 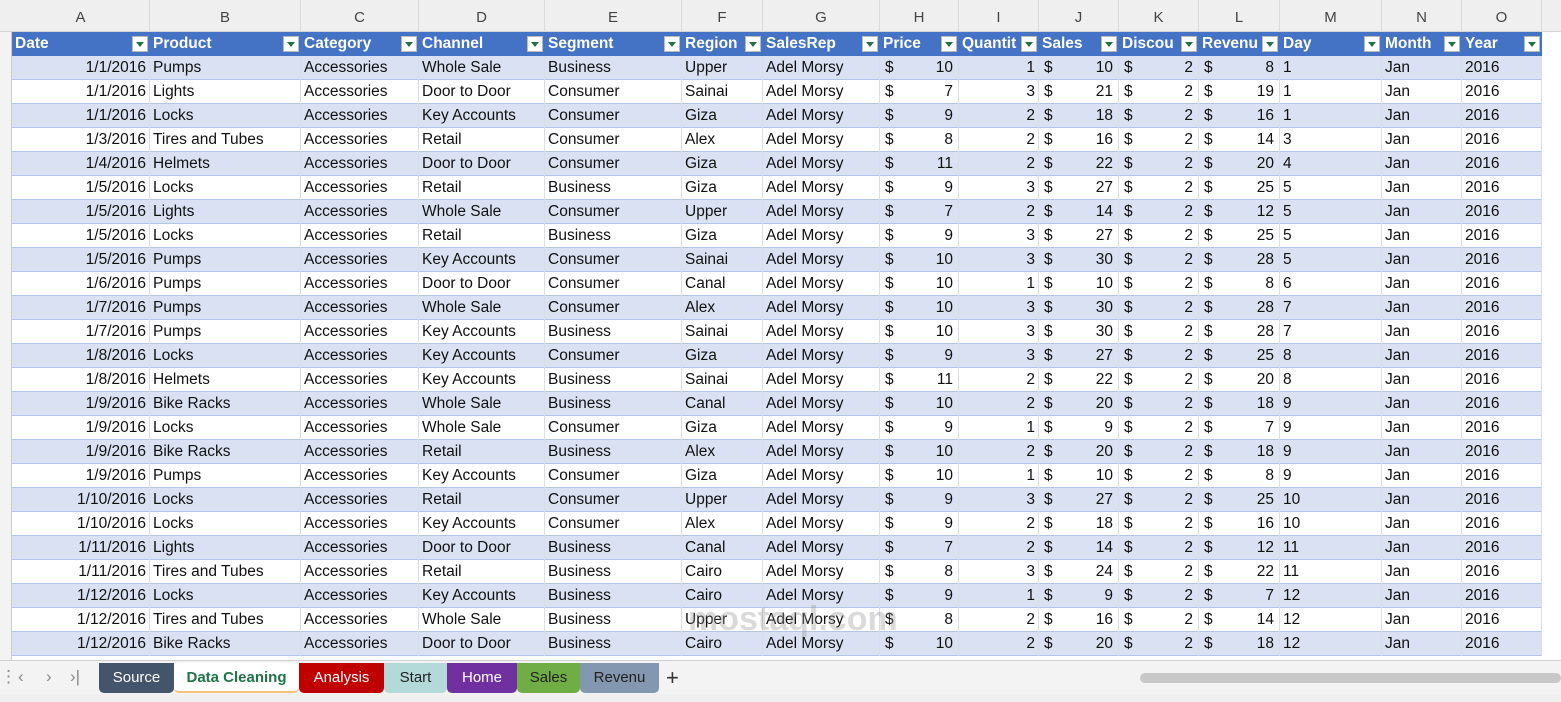 I want to click on cell-channel: Whole Sale, so click(x=482, y=620).